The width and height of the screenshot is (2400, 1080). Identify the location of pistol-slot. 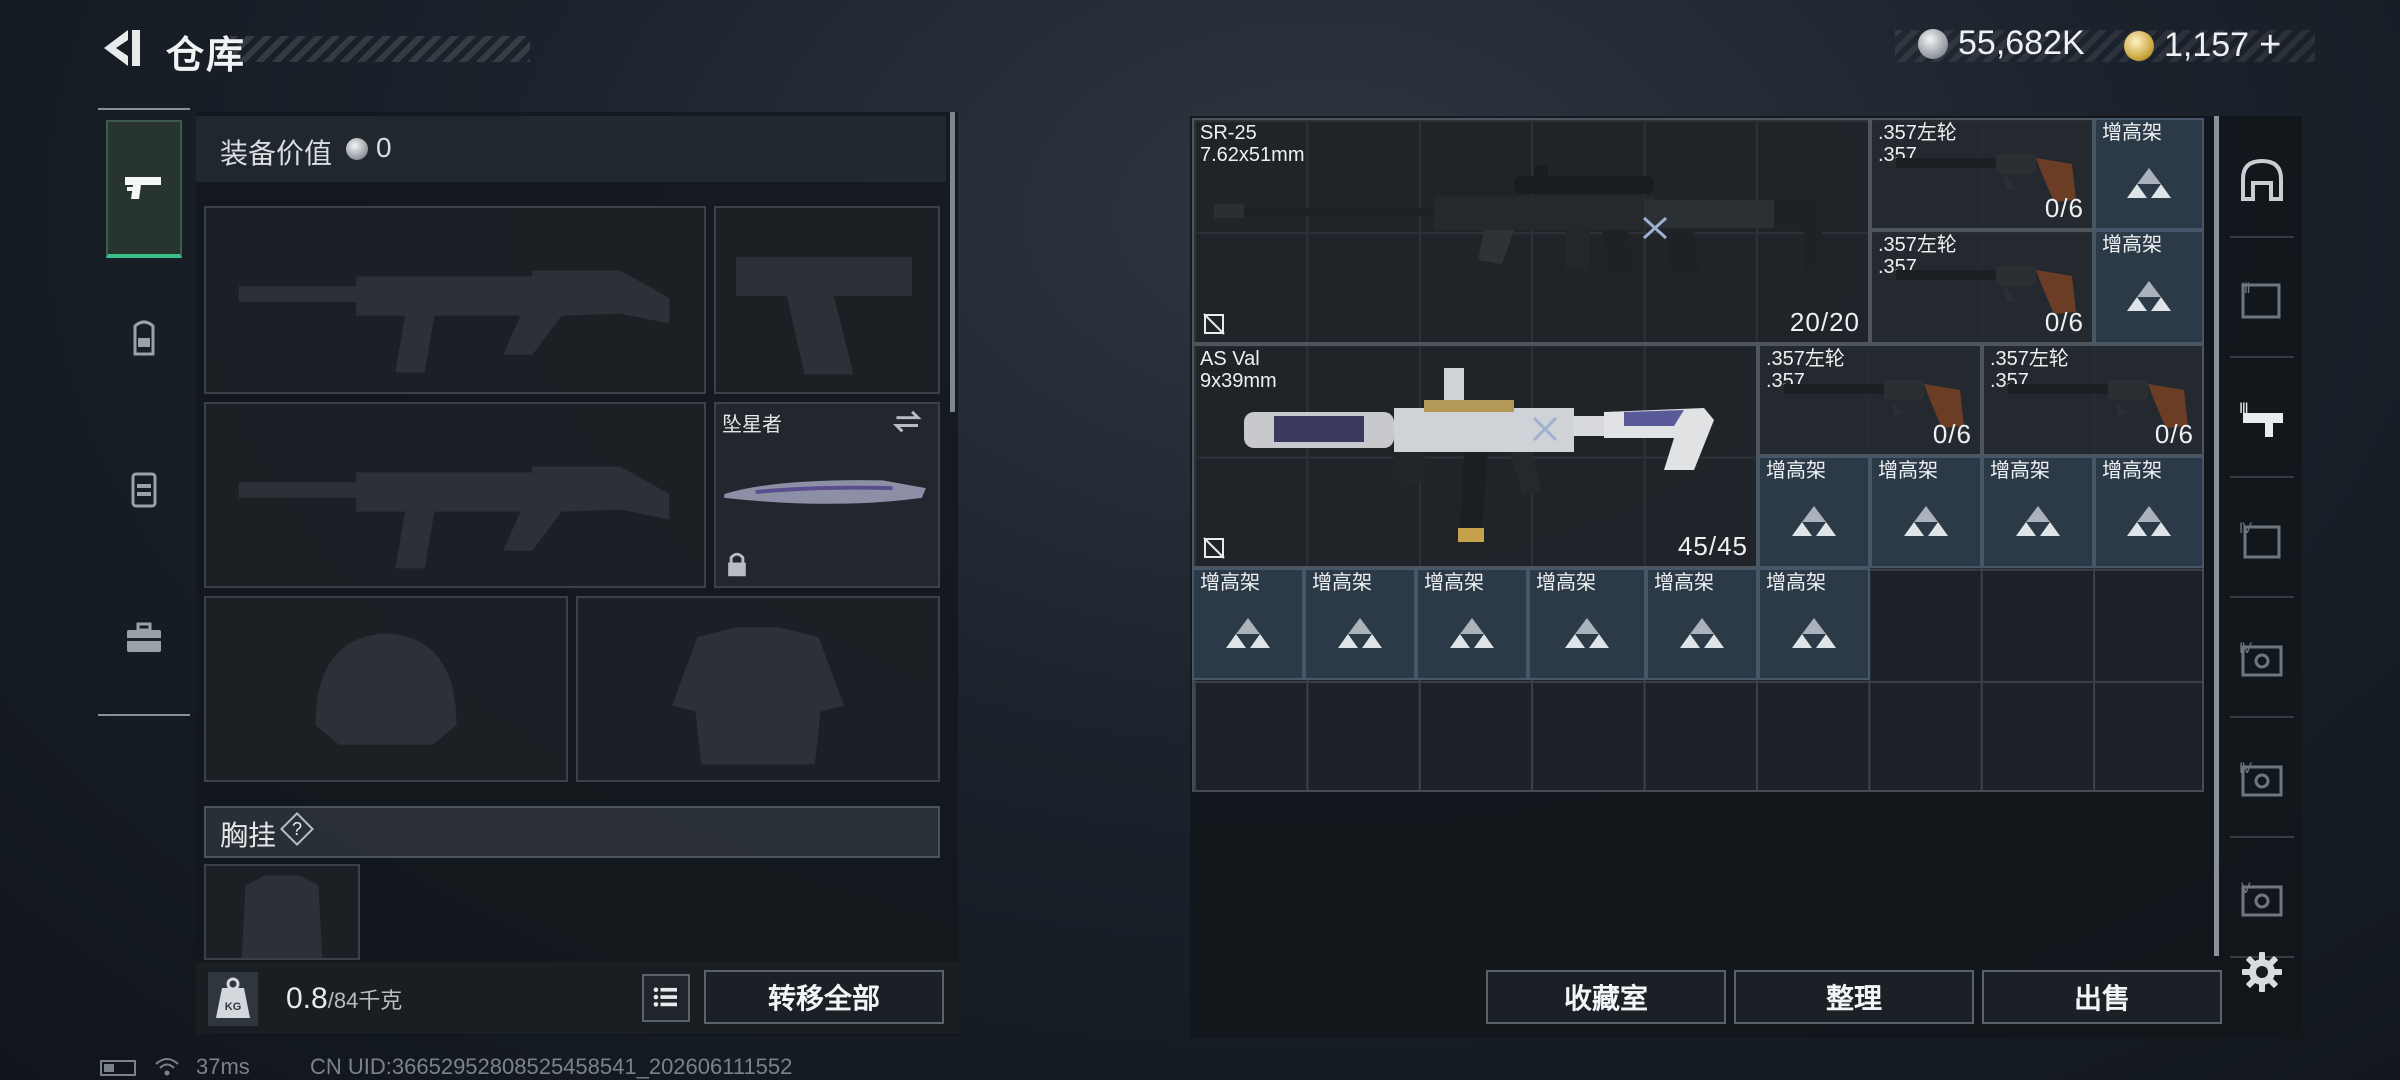
(827, 300).